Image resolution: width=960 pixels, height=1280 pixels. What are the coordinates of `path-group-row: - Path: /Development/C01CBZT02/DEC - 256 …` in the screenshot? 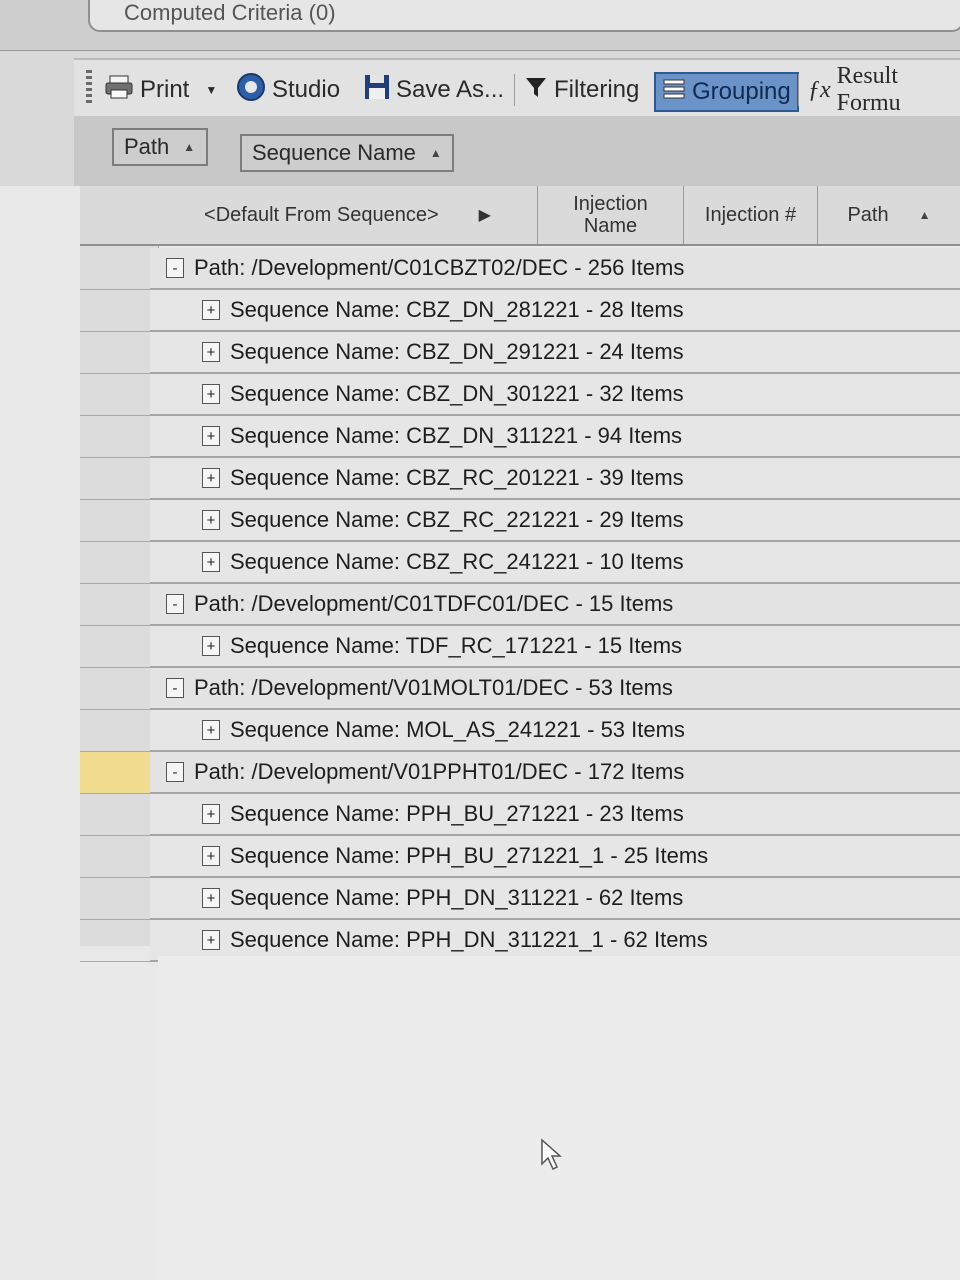 It's located at (555, 269).